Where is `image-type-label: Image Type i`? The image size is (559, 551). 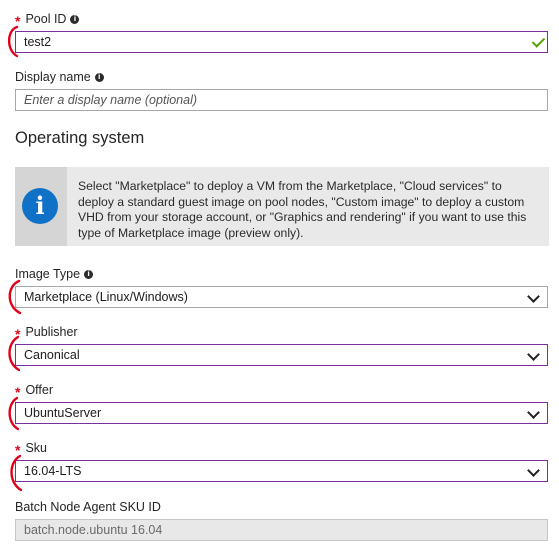 image-type-label: Image Type i is located at coordinates (54, 274).